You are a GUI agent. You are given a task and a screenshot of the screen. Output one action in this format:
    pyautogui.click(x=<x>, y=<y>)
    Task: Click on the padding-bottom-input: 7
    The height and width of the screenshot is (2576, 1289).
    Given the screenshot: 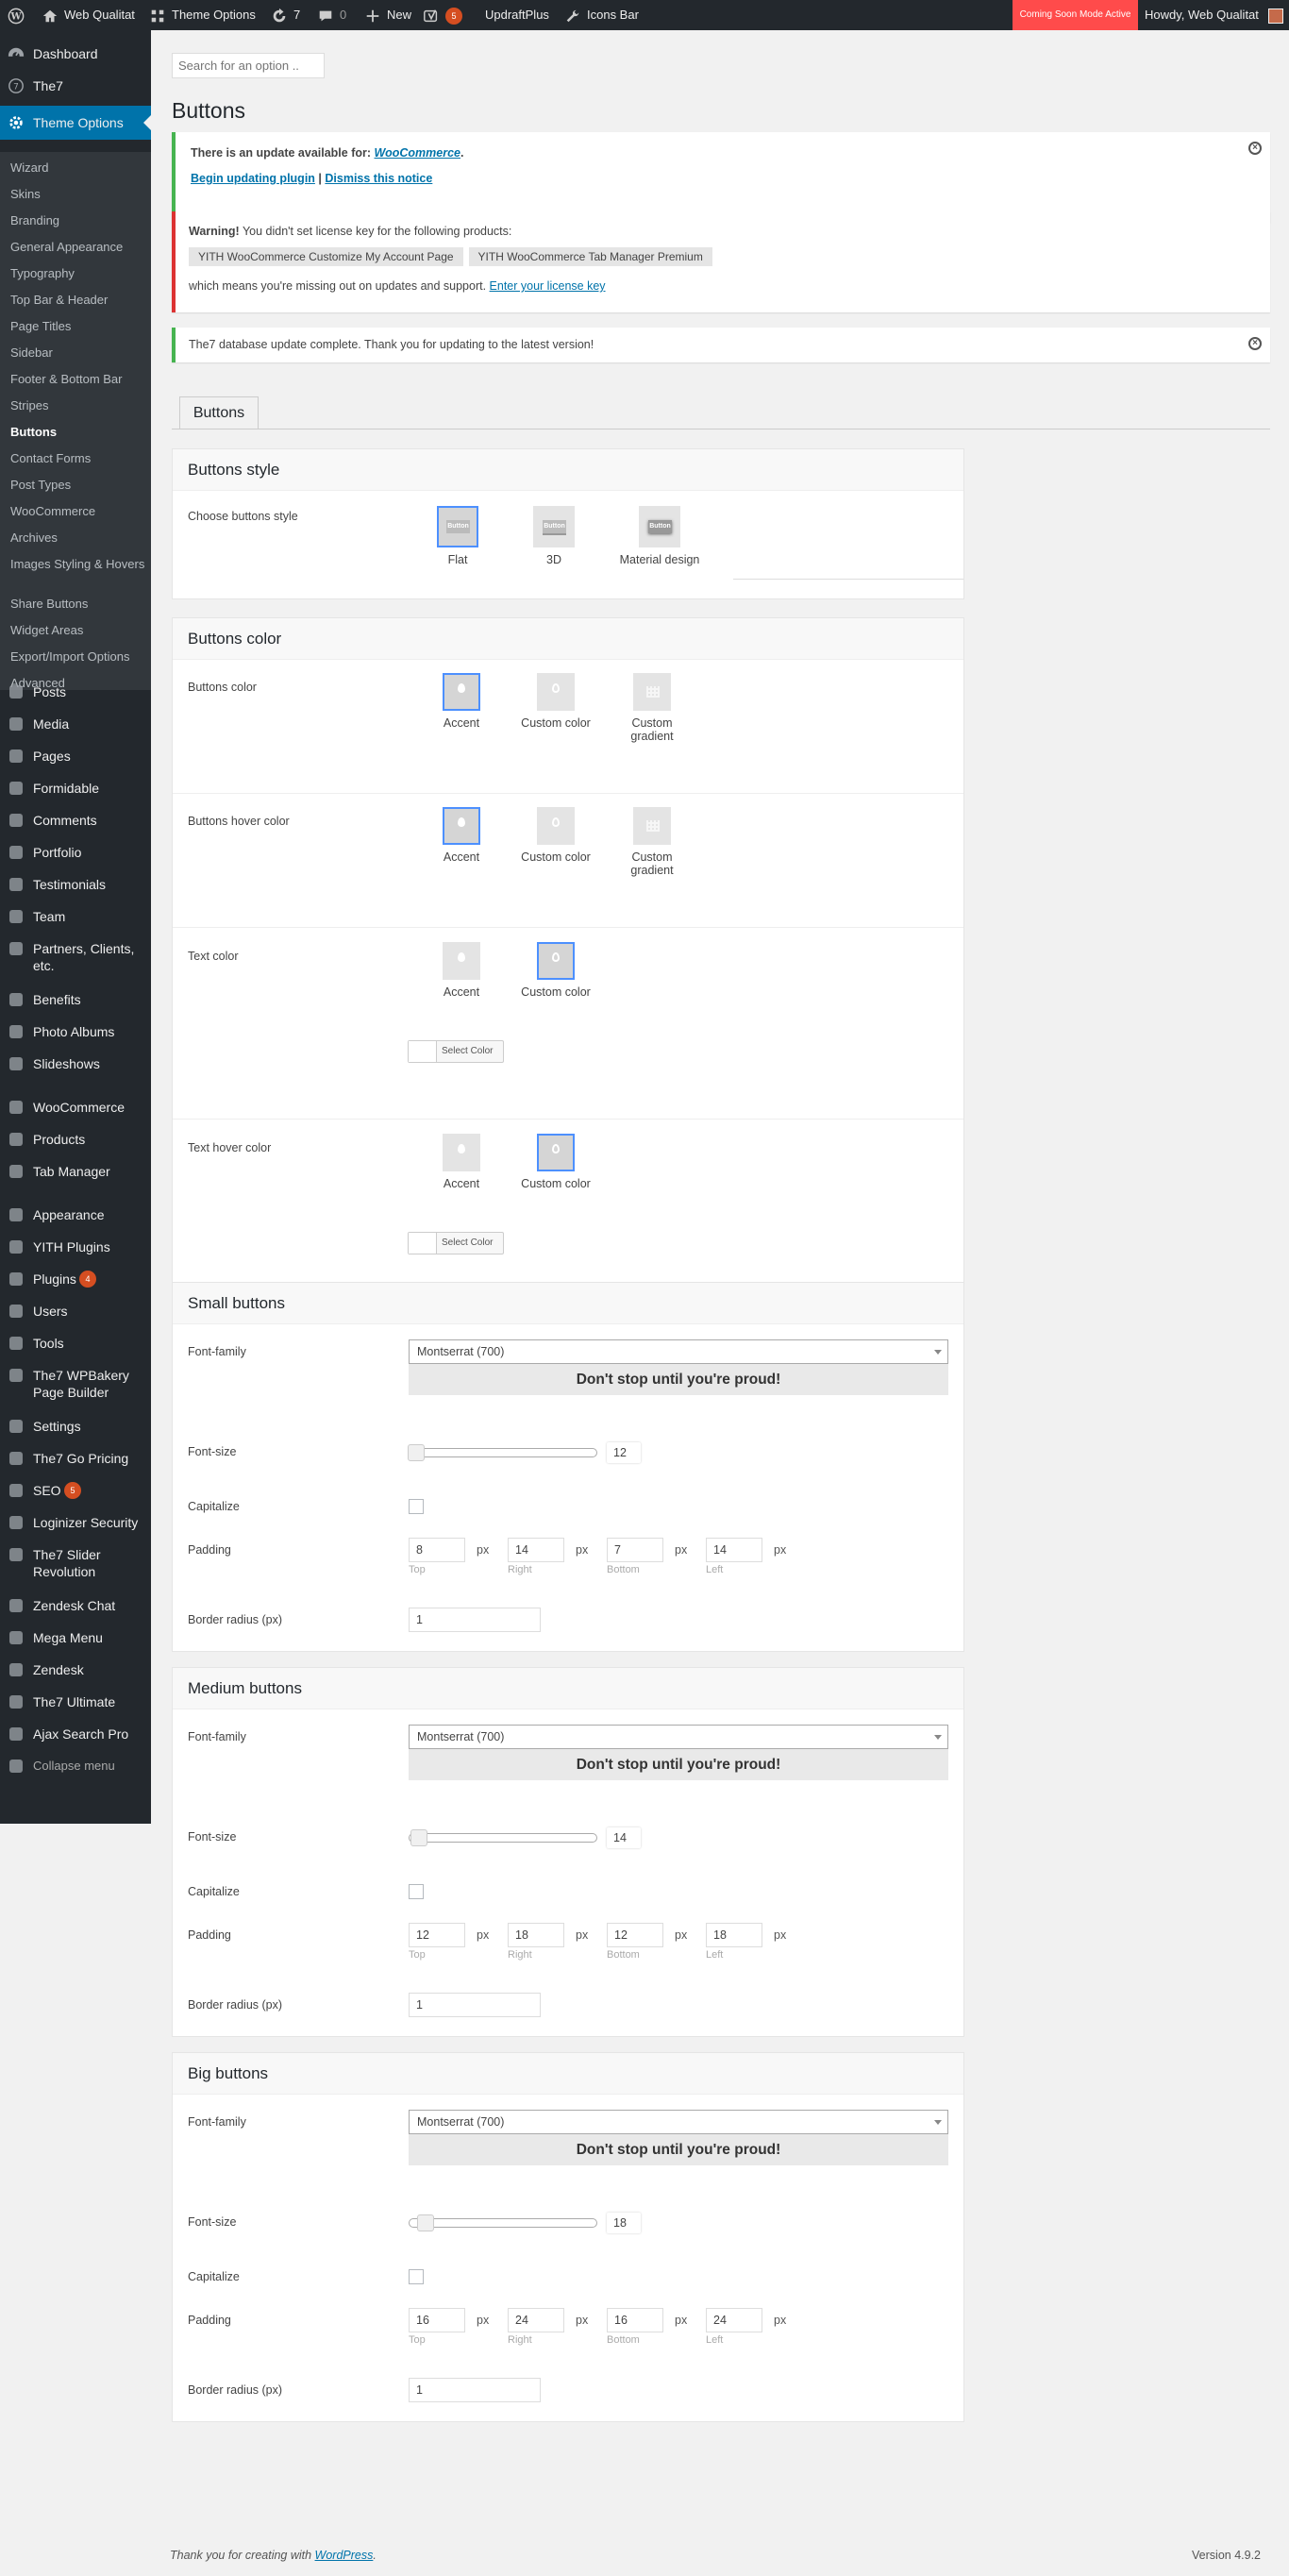 What is the action you would take?
    pyautogui.click(x=635, y=1550)
    